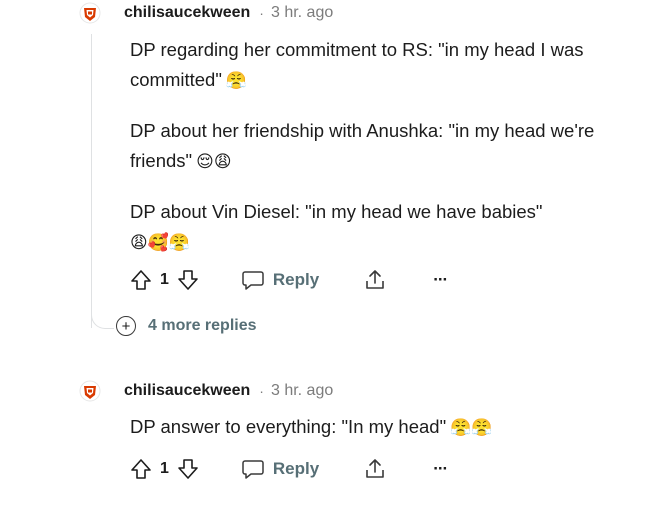  I want to click on emoji: 😤, so click(236, 81).